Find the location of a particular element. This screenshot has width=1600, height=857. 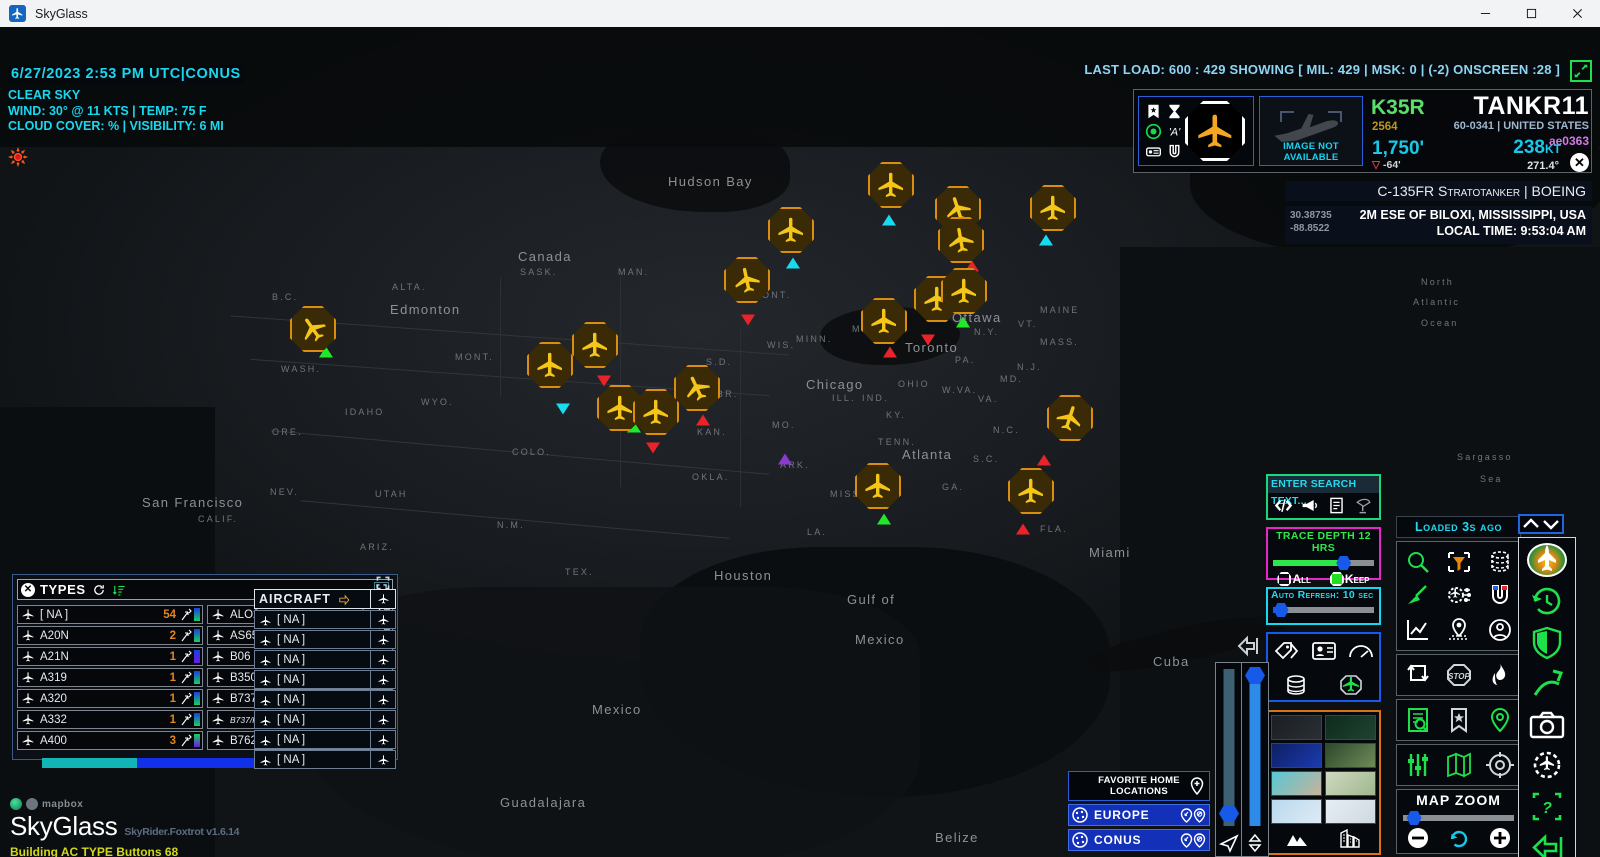

tilt-slider is located at coordinates (1229, 759).